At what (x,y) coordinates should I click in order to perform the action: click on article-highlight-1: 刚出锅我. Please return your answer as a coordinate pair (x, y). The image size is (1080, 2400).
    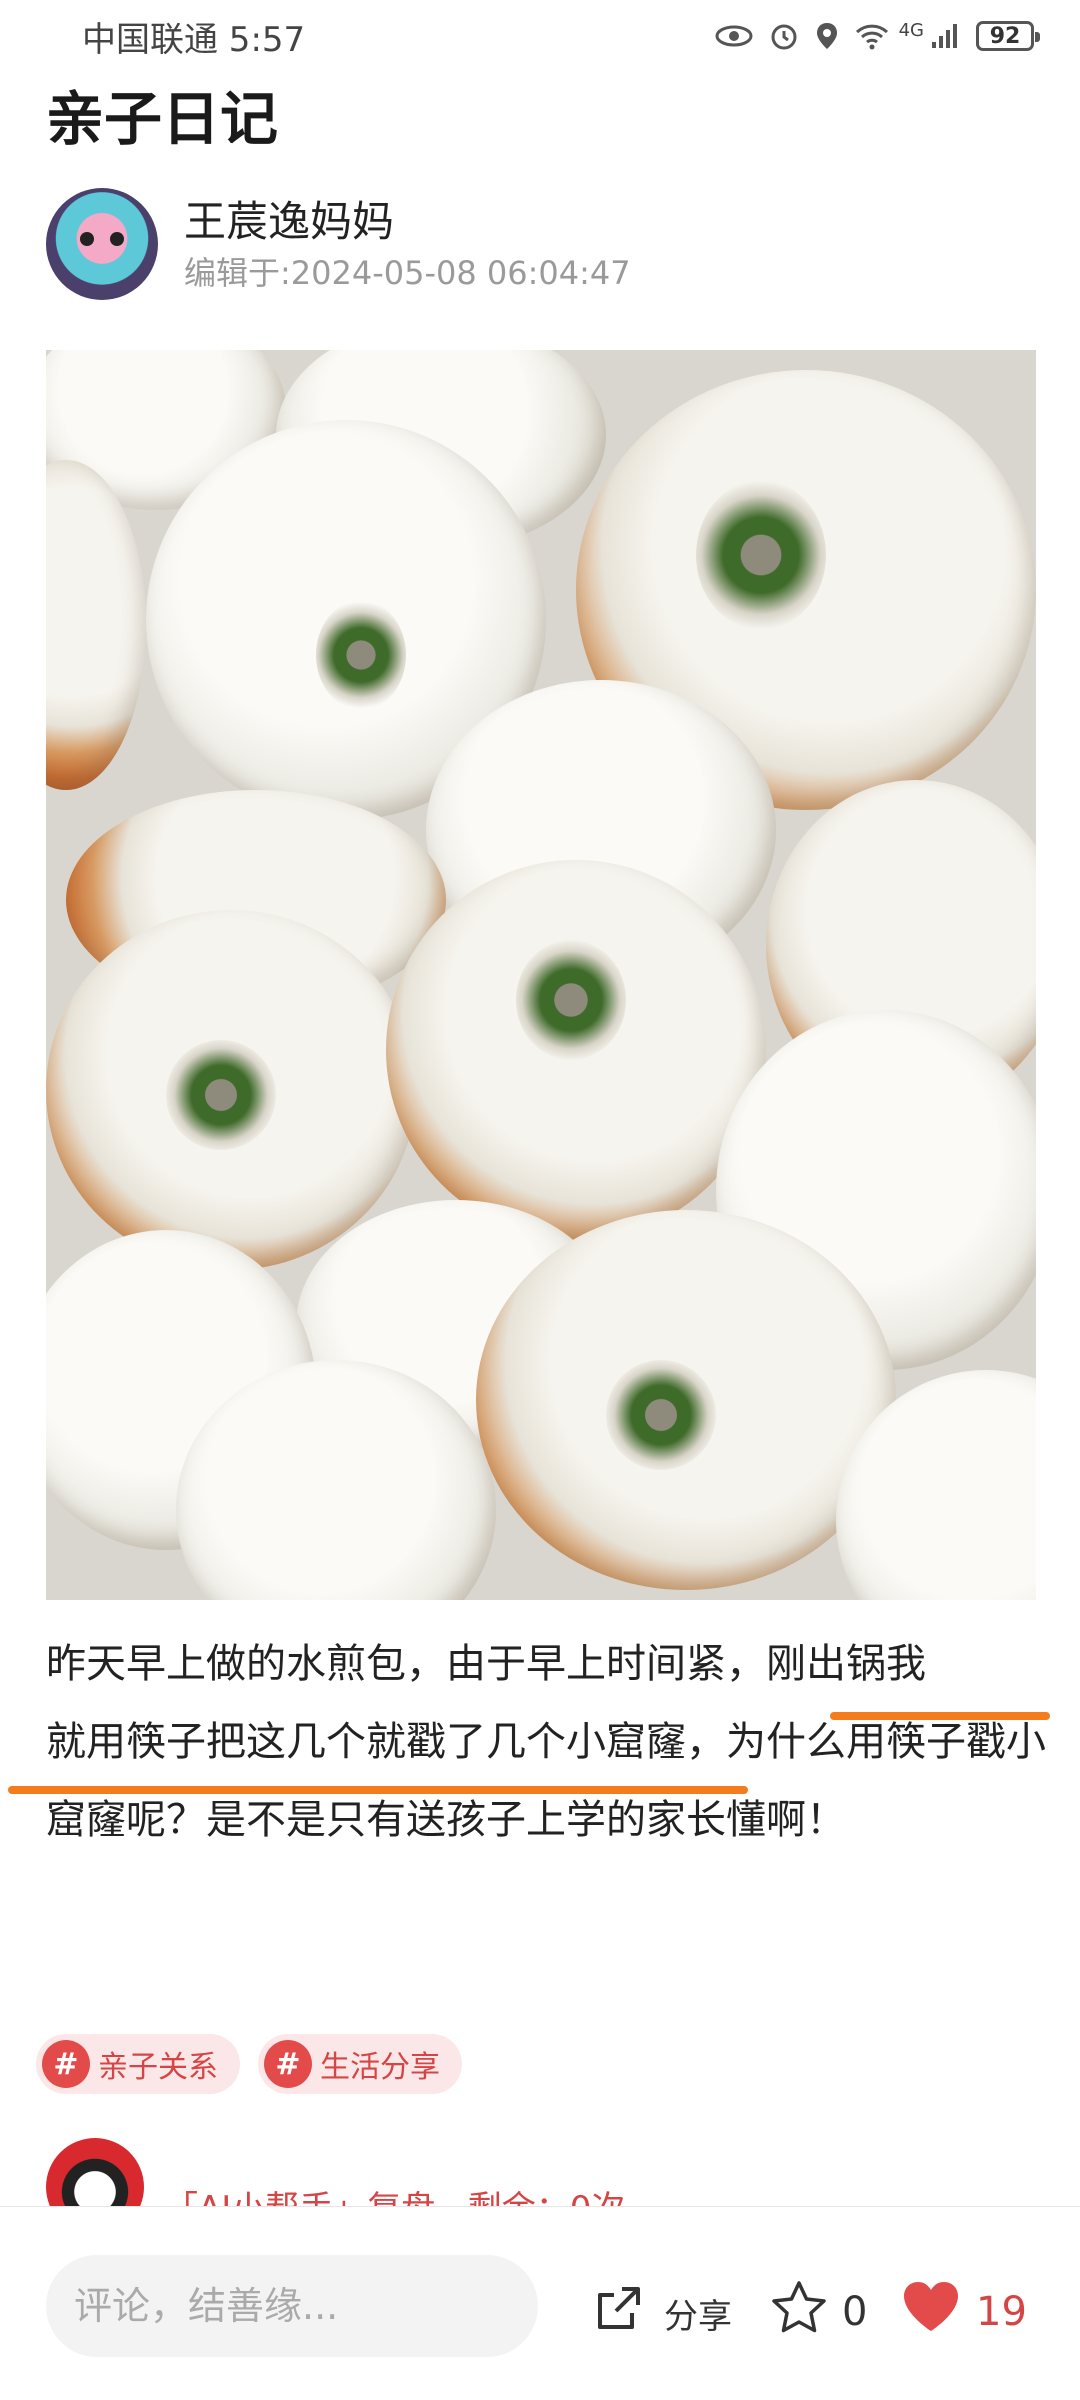
    Looking at the image, I should click on (846, 1664).